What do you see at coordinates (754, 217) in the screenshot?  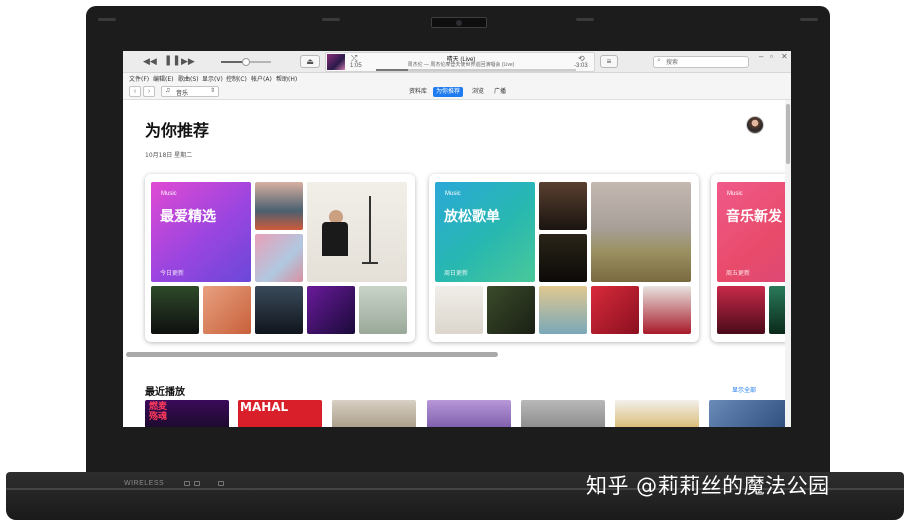 I see `mix-title: 音乐新发` at bounding box center [754, 217].